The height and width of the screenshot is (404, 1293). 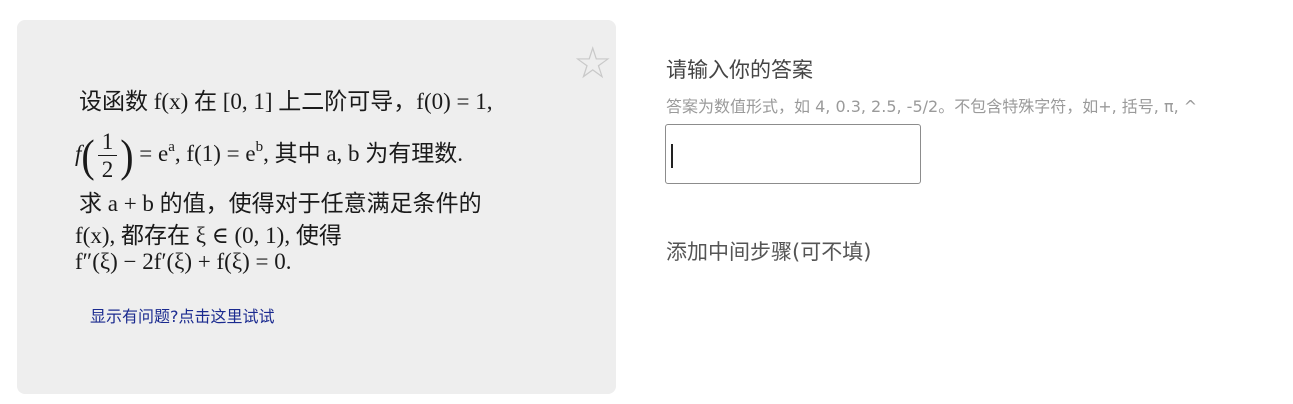 I want to click on left-paren: (, so click(x=88, y=155).